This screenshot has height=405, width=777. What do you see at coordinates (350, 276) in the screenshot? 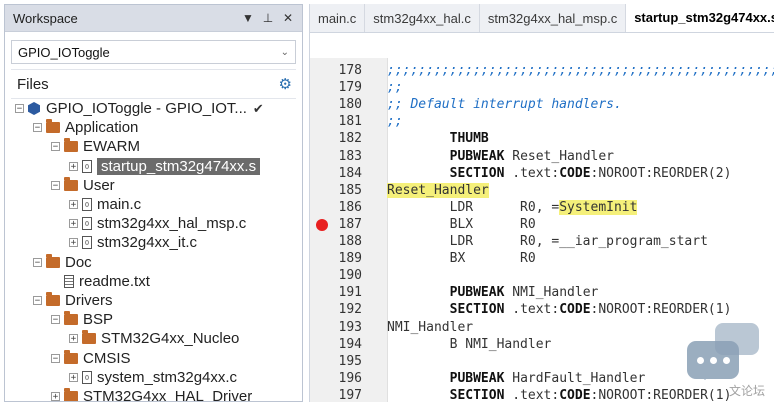
I see `line-number: 190` at bounding box center [350, 276].